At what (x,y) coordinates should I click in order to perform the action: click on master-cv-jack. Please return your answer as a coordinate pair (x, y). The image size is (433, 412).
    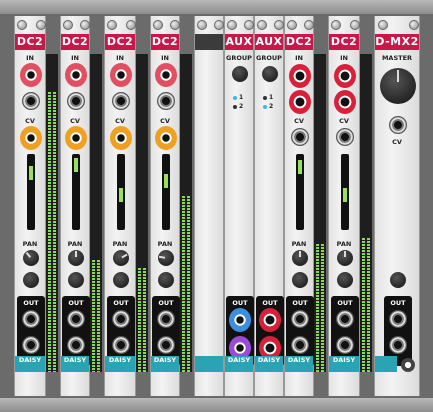
    Looking at the image, I should click on (398, 125).